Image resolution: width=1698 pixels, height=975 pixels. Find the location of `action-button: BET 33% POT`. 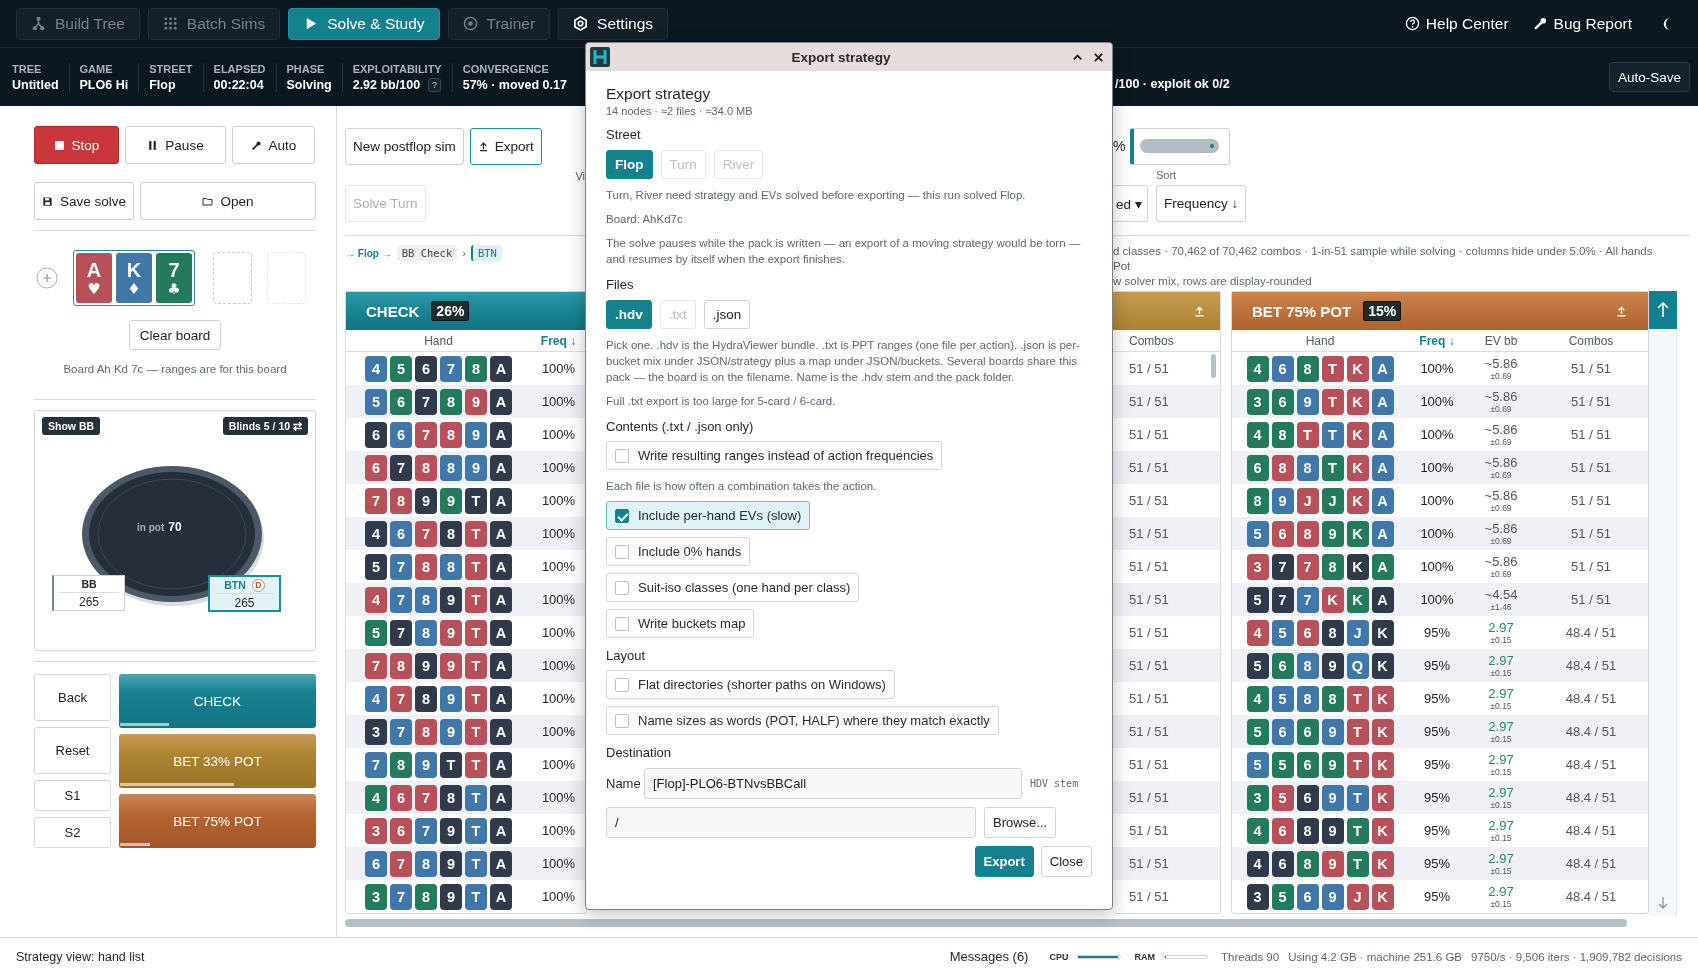

action-button: BET 33% POT is located at coordinates (217, 761).